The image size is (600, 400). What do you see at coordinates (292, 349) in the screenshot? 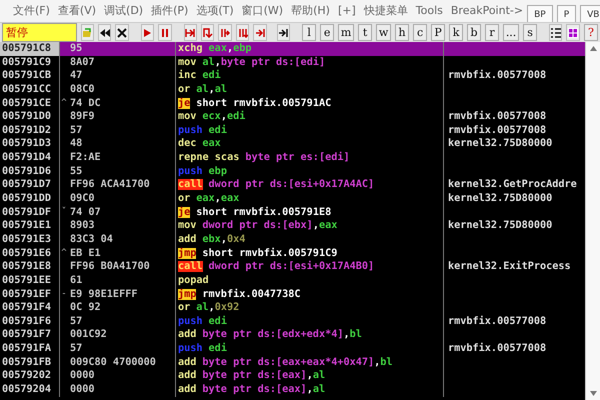
I see `code-row: 005791FA 57 push edi rmvbfix.00577008` at bounding box center [292, 349].